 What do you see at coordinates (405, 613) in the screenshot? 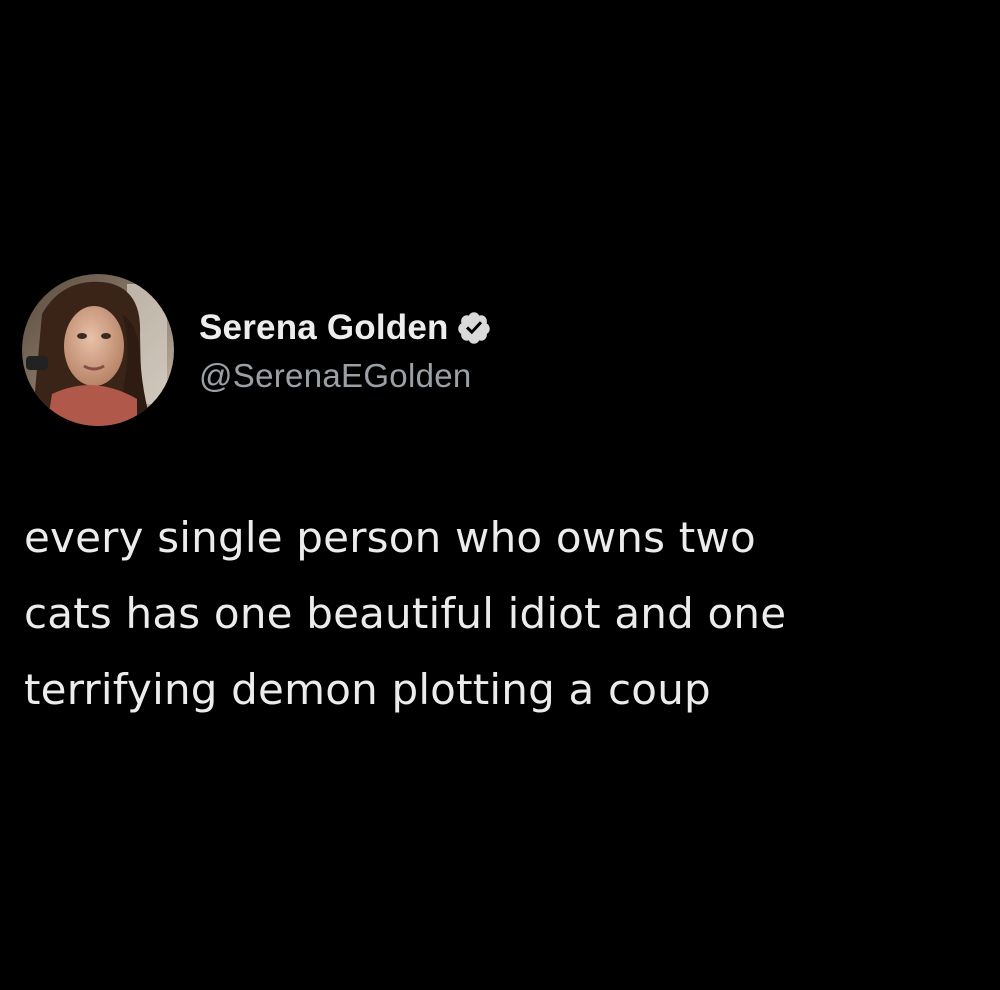
I see `tweet-text-line: cats has one beautiful idiot and one` at bounding box center [405, 613].